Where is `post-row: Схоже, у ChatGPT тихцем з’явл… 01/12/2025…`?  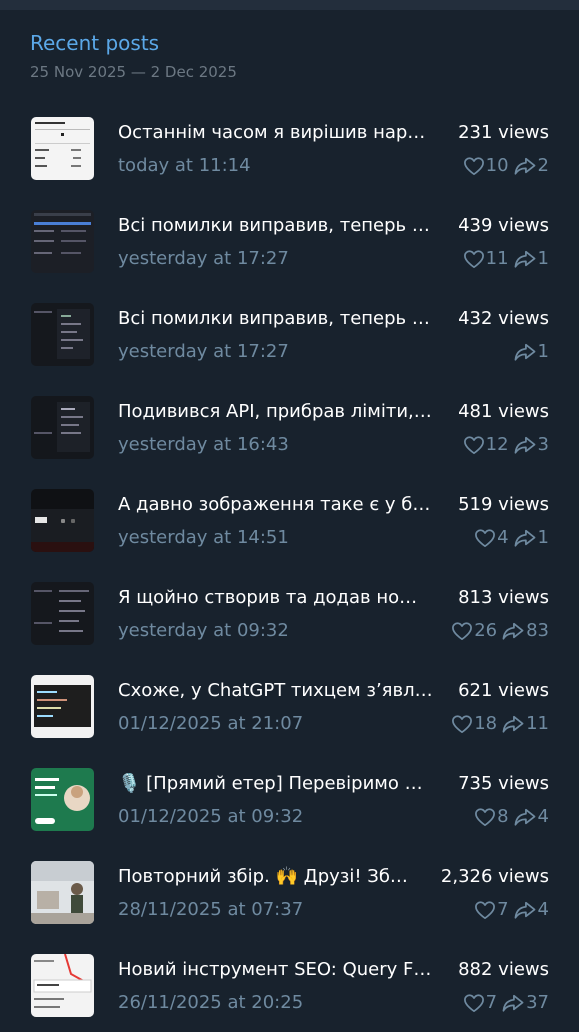
post-row: Схоже, у ChatGPT тихцем з’явл… 01/12/2025… is located at coordinates (289, 704).